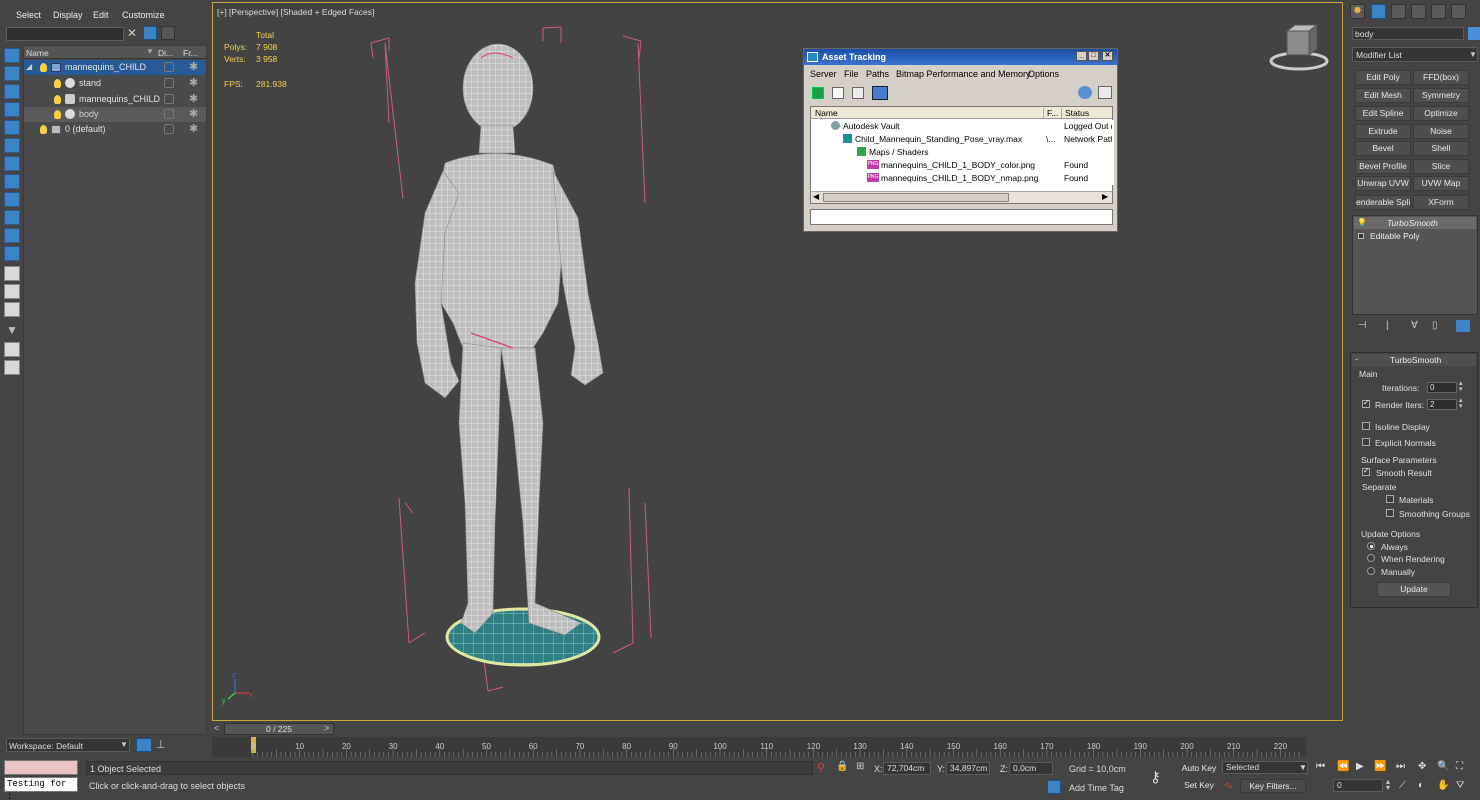 The width and height of the screenshot is (1480, 800). I want to click on absolute-mode-icon: ⊞, so click(860, 766).